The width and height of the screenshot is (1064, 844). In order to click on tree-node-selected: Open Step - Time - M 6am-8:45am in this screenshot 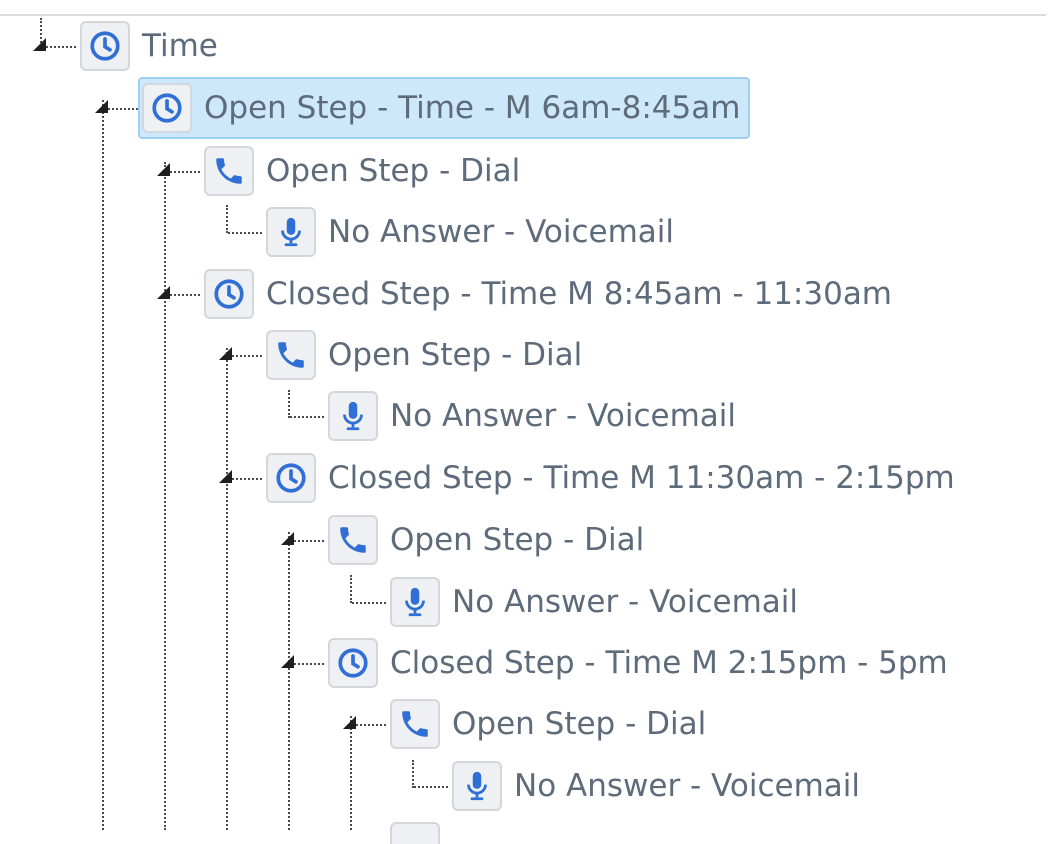, I will do `click(444, 108)`.